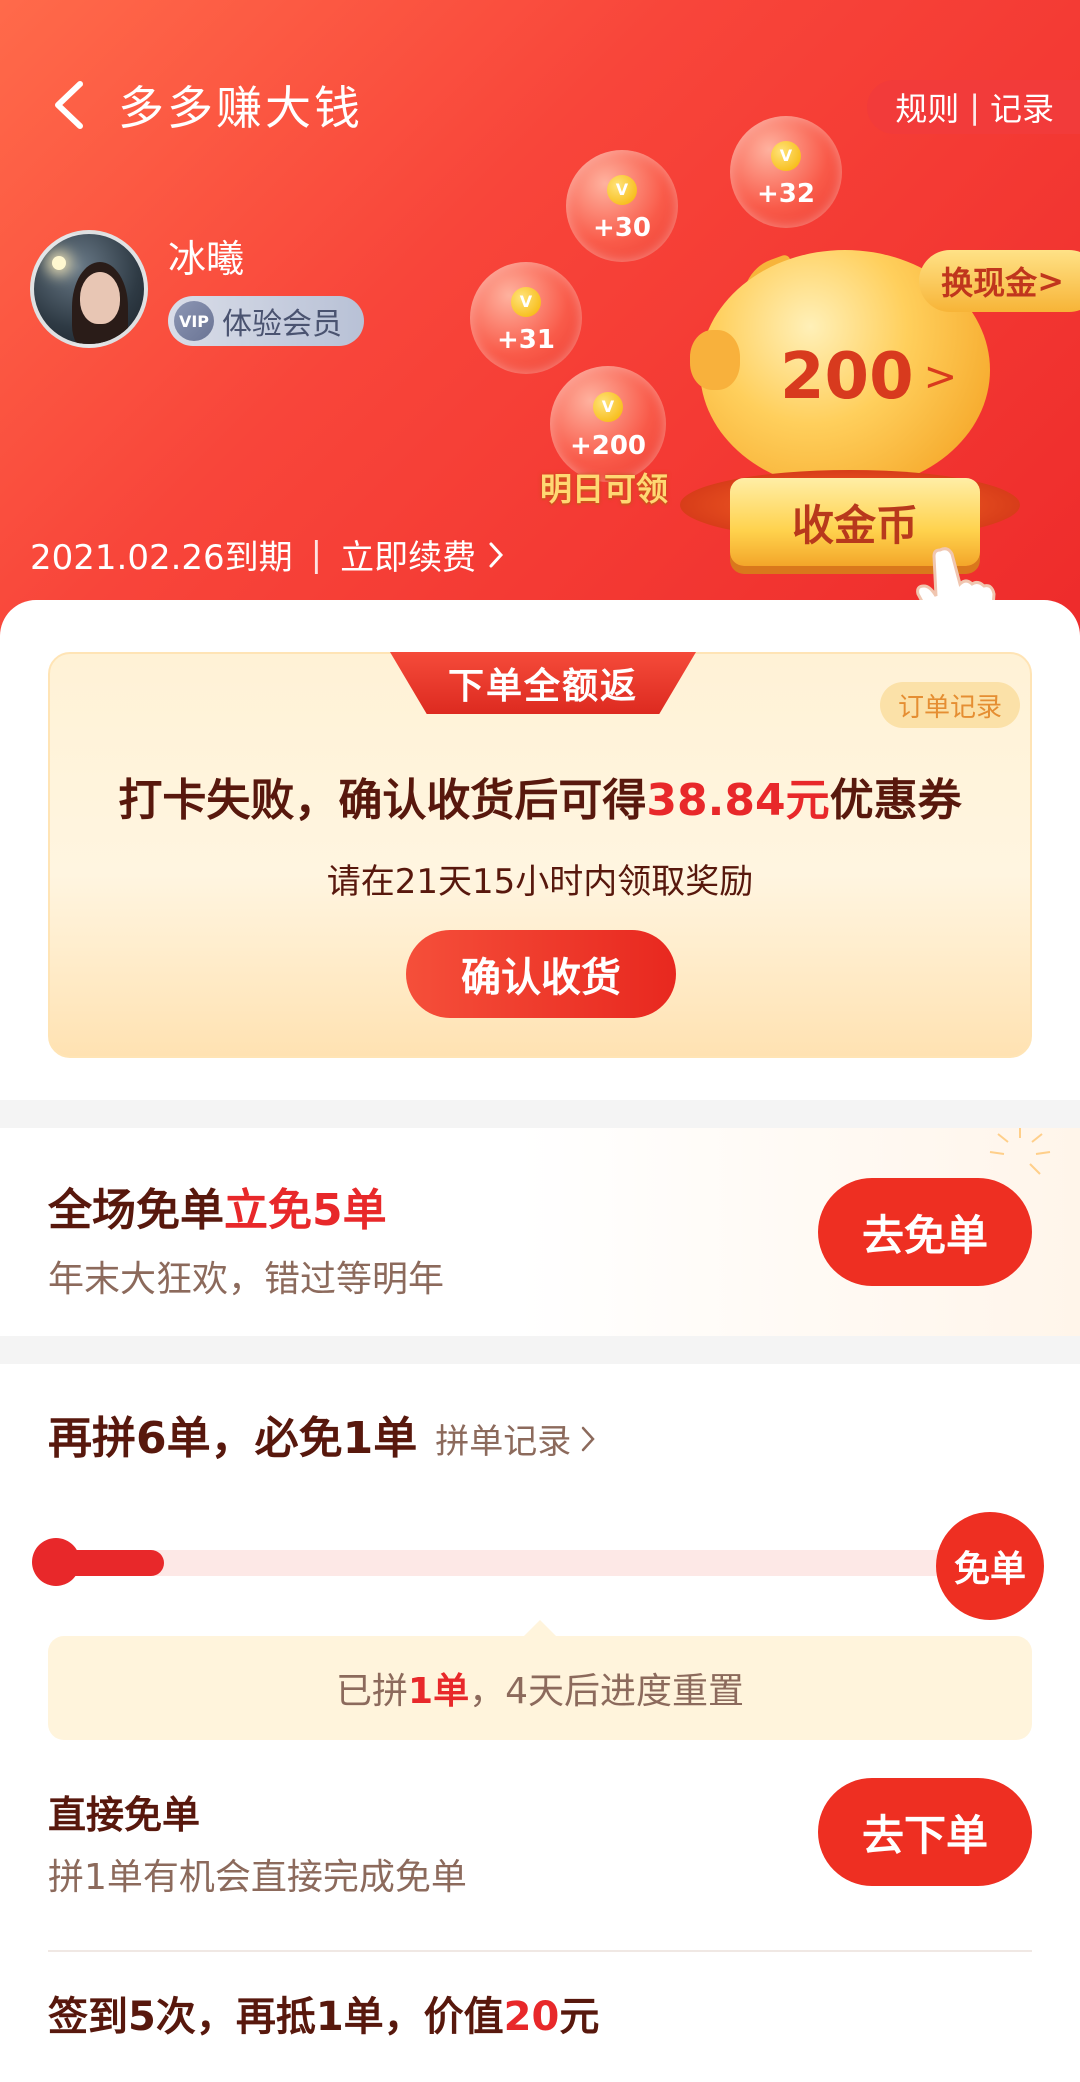 This screenshot has width=1080, height=2082. I want to click on sign-in-title: 签到5次，再抵1单，价值20元, so click(323, 2013).